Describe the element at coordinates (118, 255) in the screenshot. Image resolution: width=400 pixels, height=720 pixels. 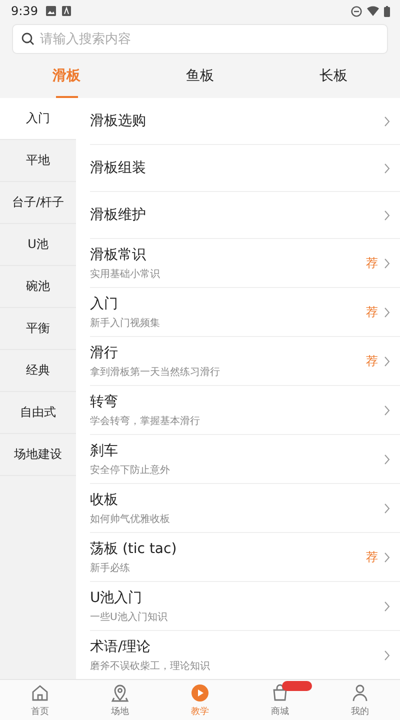
I see `lesson-title: 滑板常识` at that location.